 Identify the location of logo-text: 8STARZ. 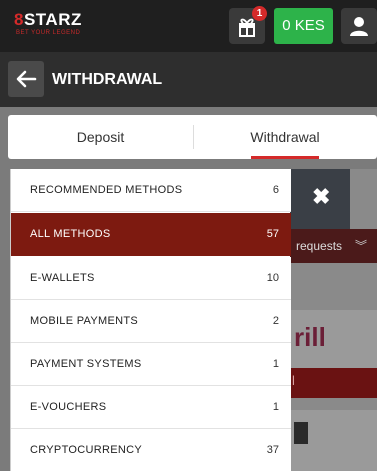
(48, 19).